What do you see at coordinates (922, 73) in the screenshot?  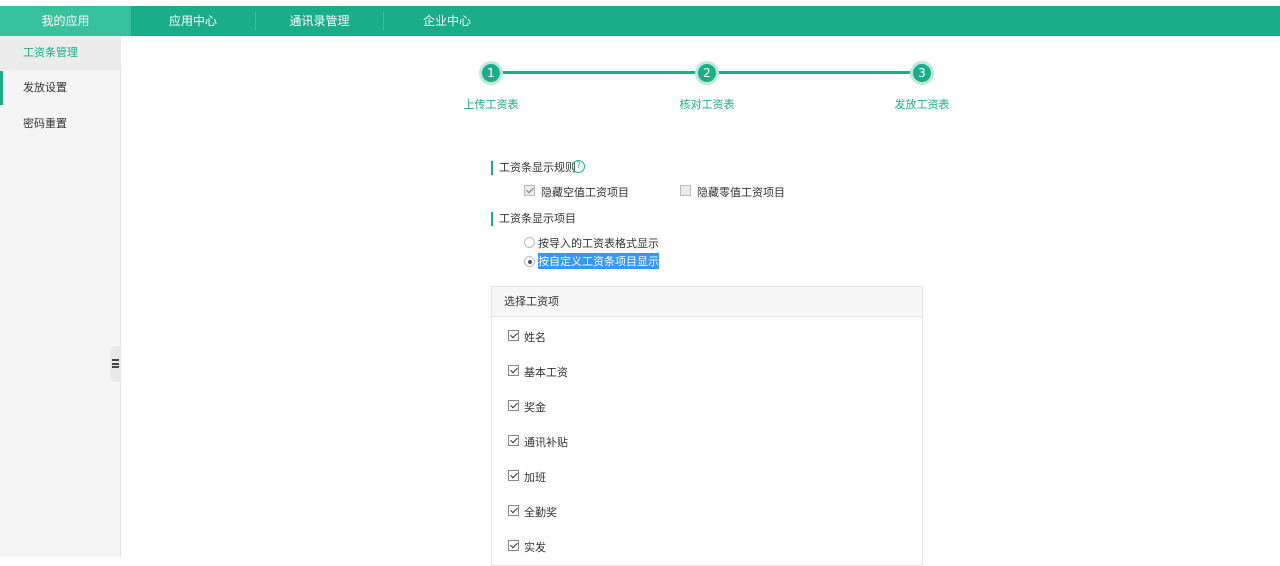 I see `step-3-circle: 3` at bounding box center [922, 73].